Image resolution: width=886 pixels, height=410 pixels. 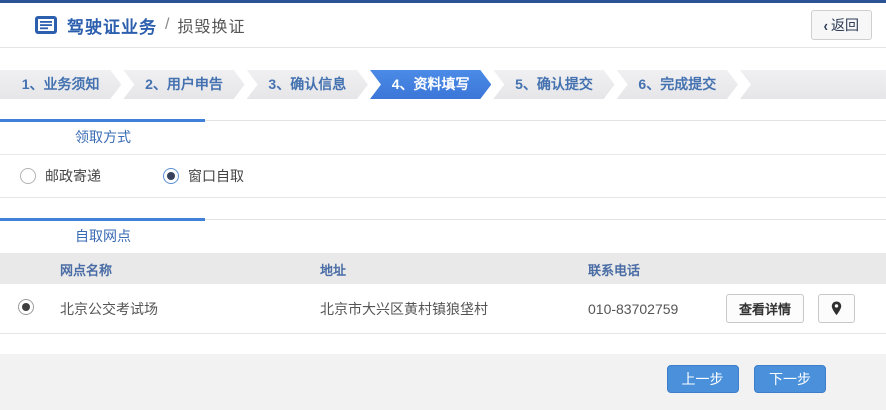 I want to click on prev-step-button: 上一步, so click(x=702, y=379).